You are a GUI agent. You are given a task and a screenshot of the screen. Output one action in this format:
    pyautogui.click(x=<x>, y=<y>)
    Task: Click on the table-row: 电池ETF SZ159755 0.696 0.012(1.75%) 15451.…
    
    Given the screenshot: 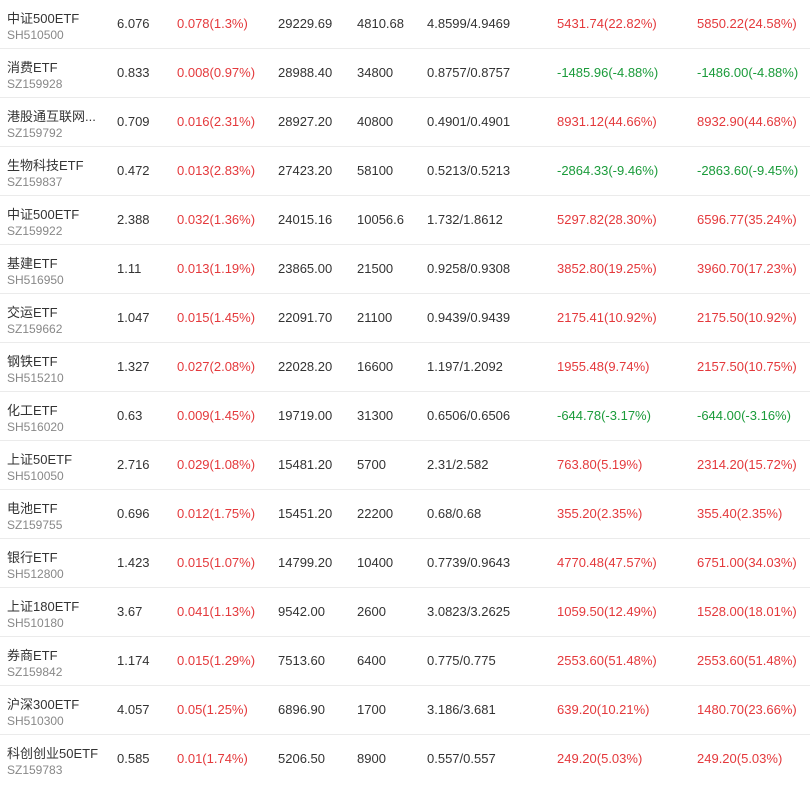 What is the action you would take?
    pyautogui.click(x=405, y=514)
    